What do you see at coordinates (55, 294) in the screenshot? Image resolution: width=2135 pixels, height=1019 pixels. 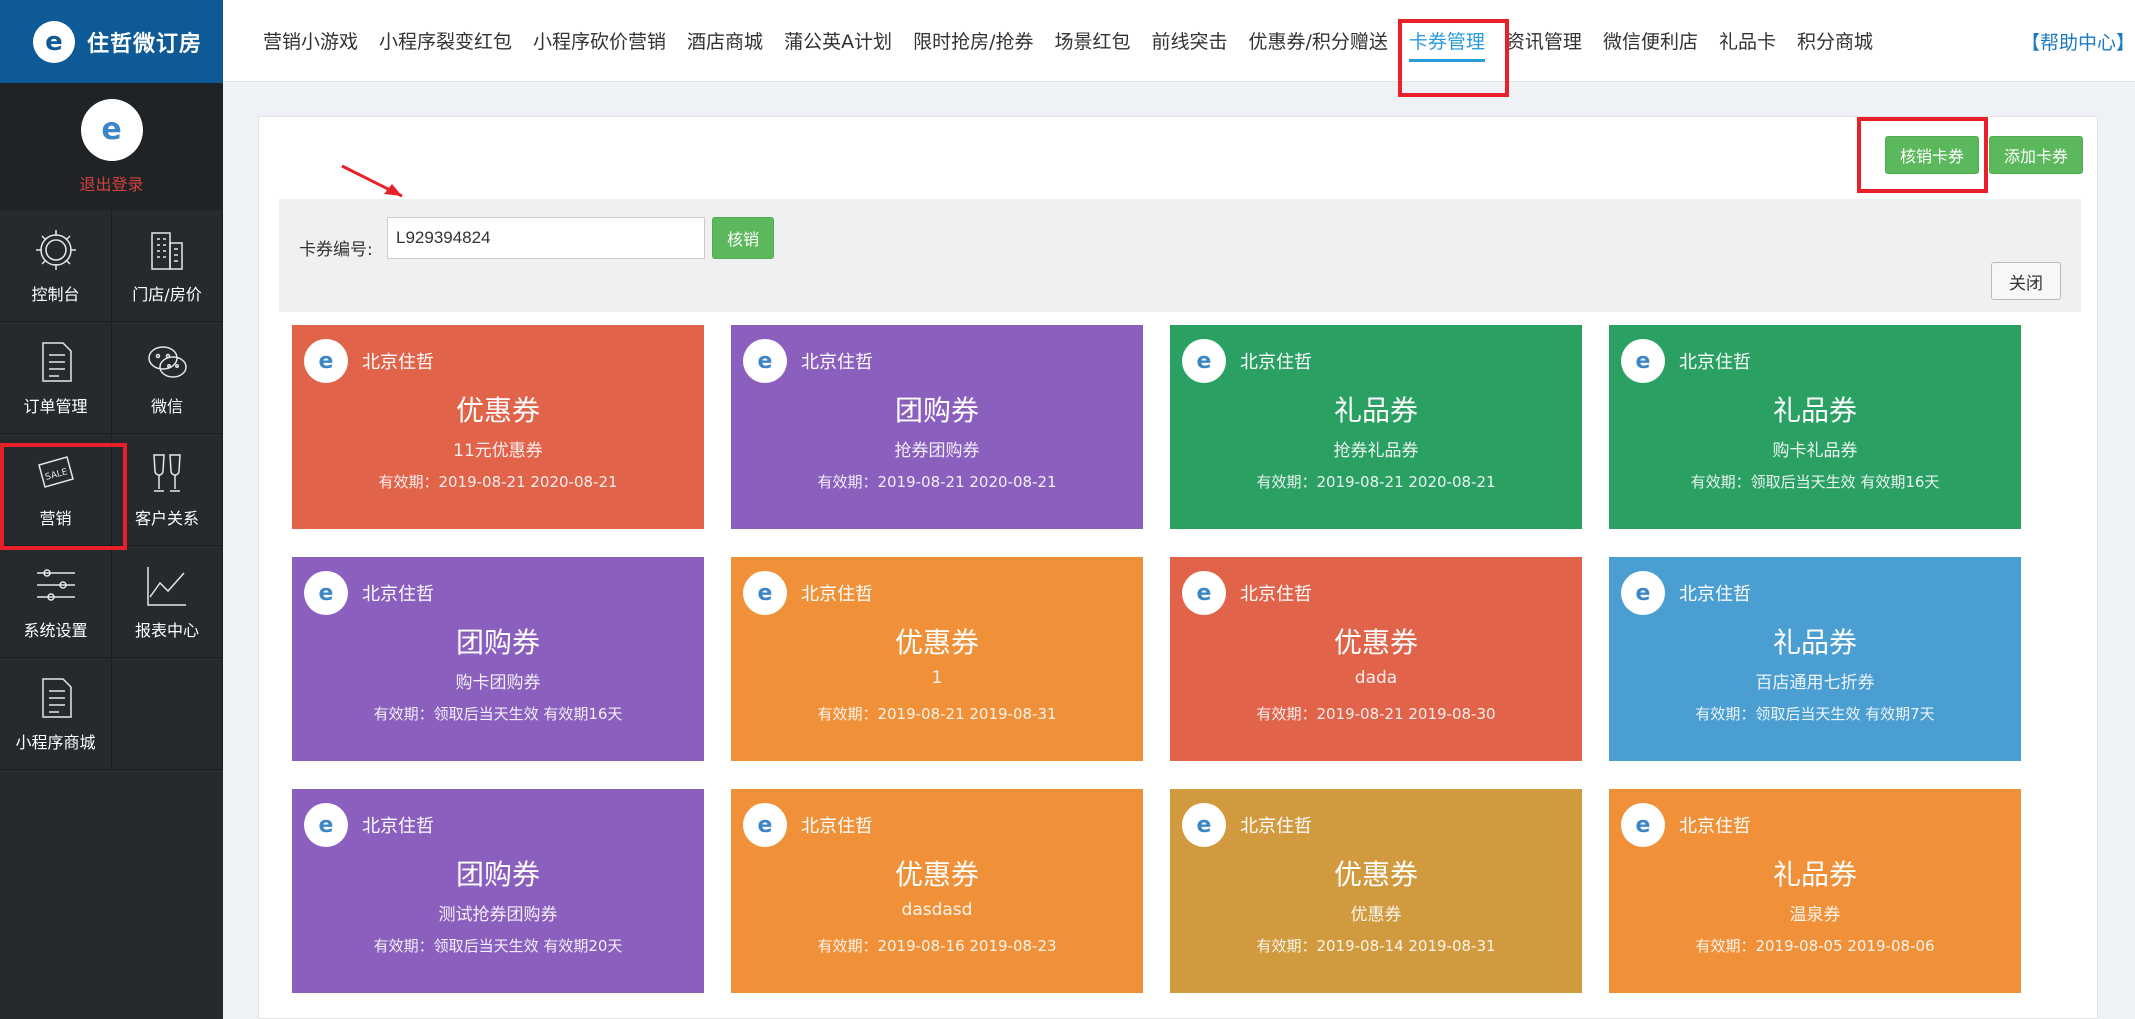 I see `sidebar-item-label: 控制台` at bounding box center [55, 294].